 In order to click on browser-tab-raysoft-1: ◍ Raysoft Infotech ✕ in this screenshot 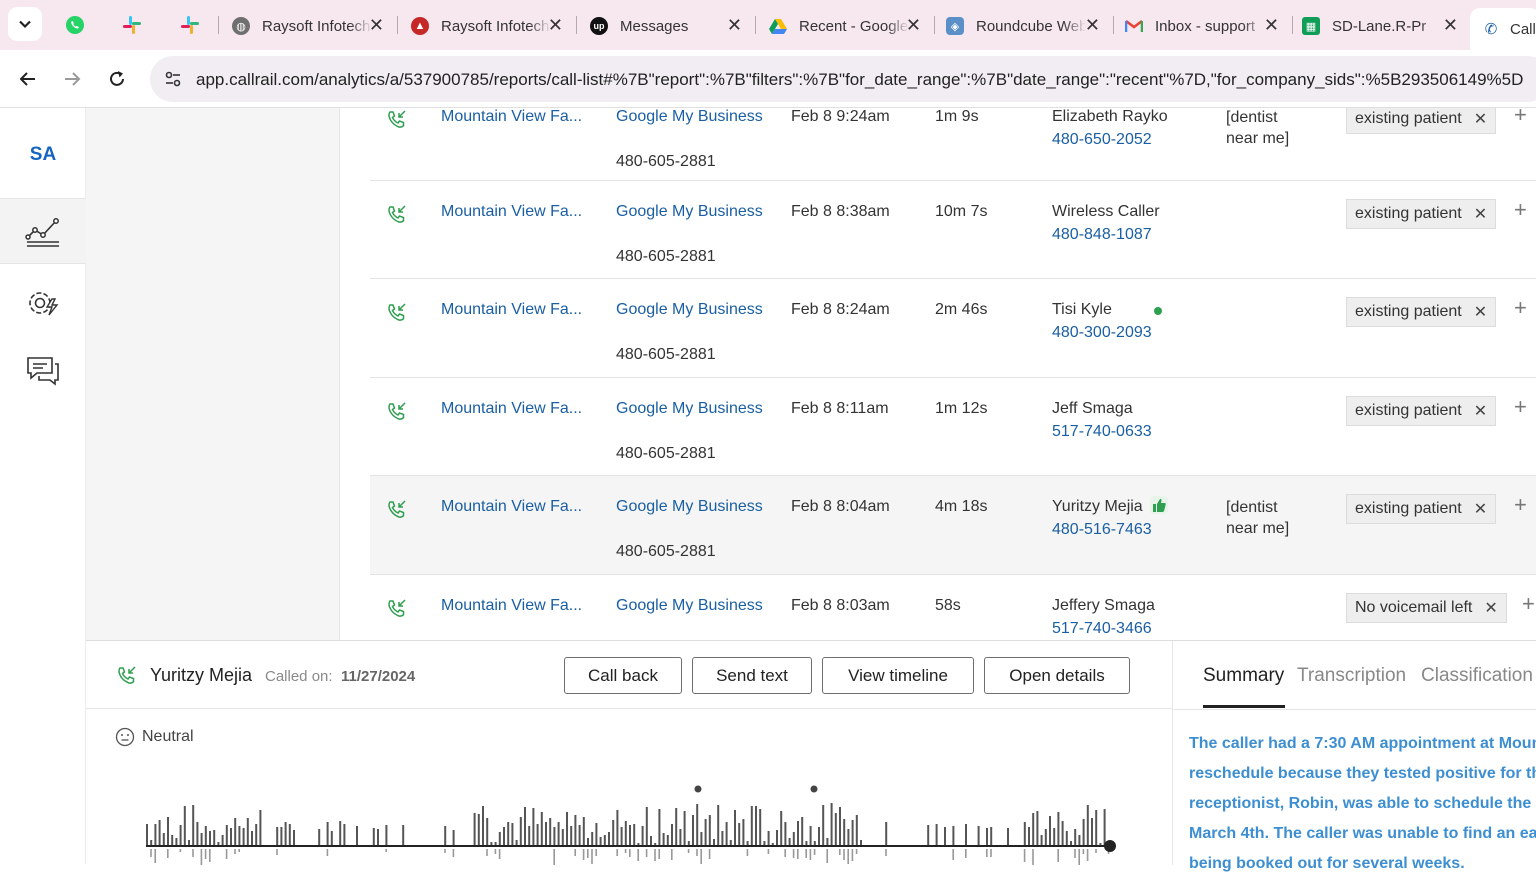, I will do `click(308, 26)`.